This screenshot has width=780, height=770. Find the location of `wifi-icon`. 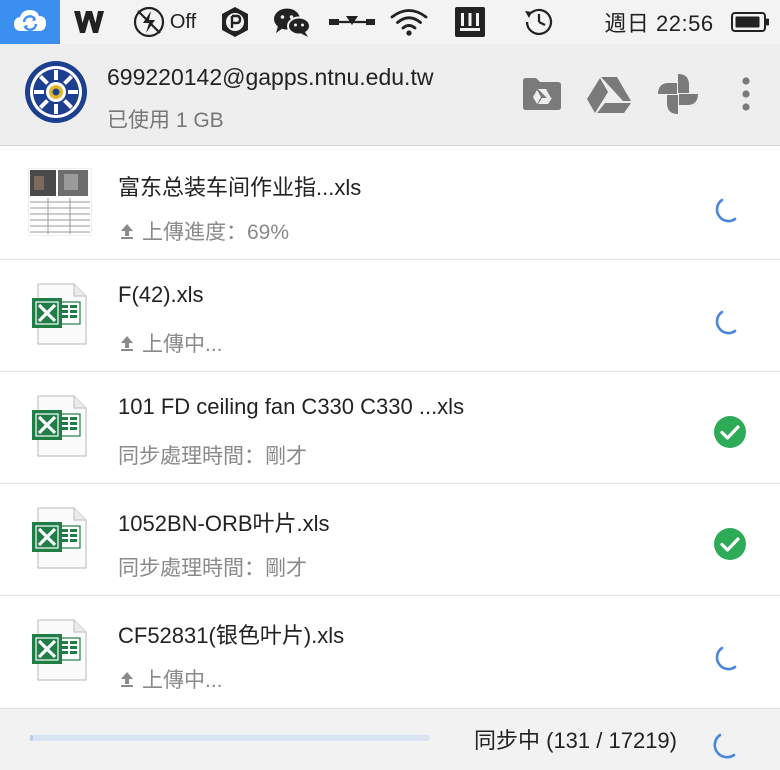

wifi-icon is located at coordinates (409, 22).